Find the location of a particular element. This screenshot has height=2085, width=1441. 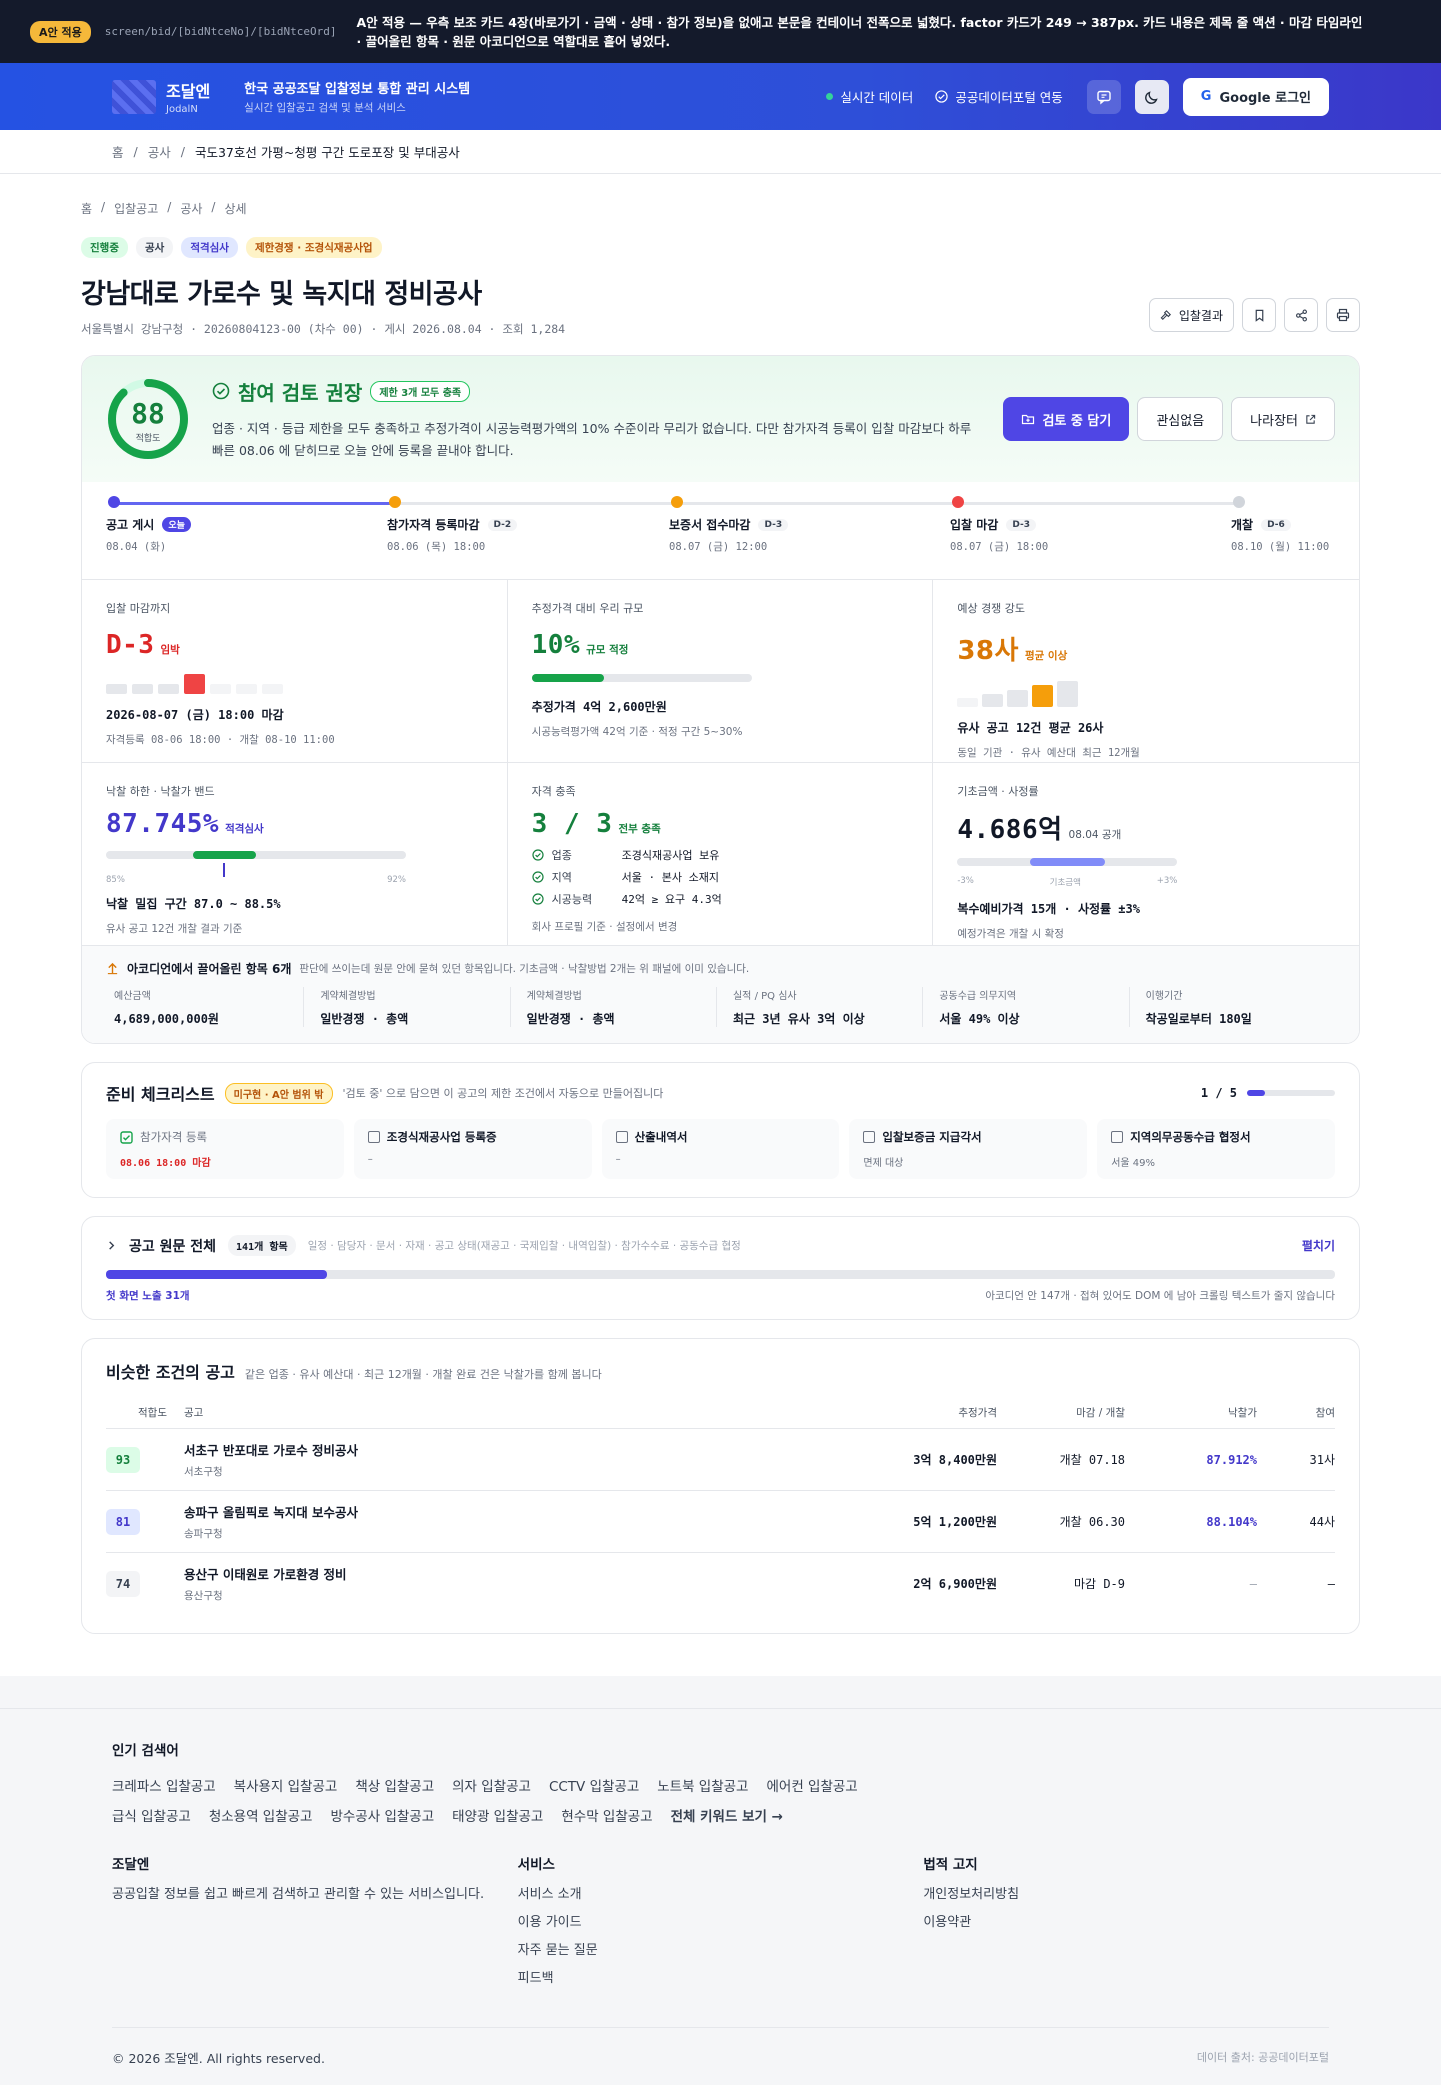

metric-value: 3 / 3 is located at coordinates (572, 824).